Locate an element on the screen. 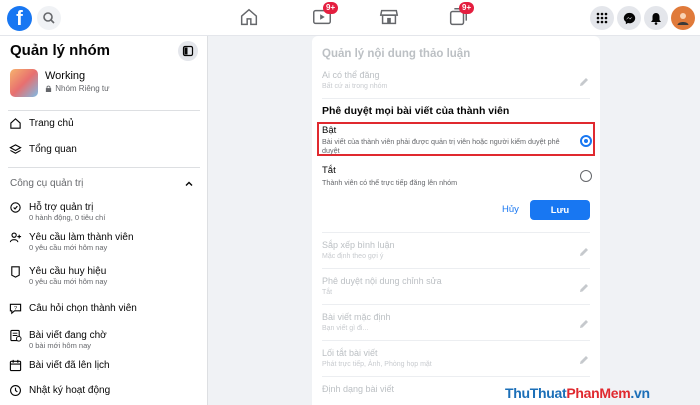 The height and width of the screenshot is (405, 700). edit-post-shortcuts-button is located at coordinates (584, 360).